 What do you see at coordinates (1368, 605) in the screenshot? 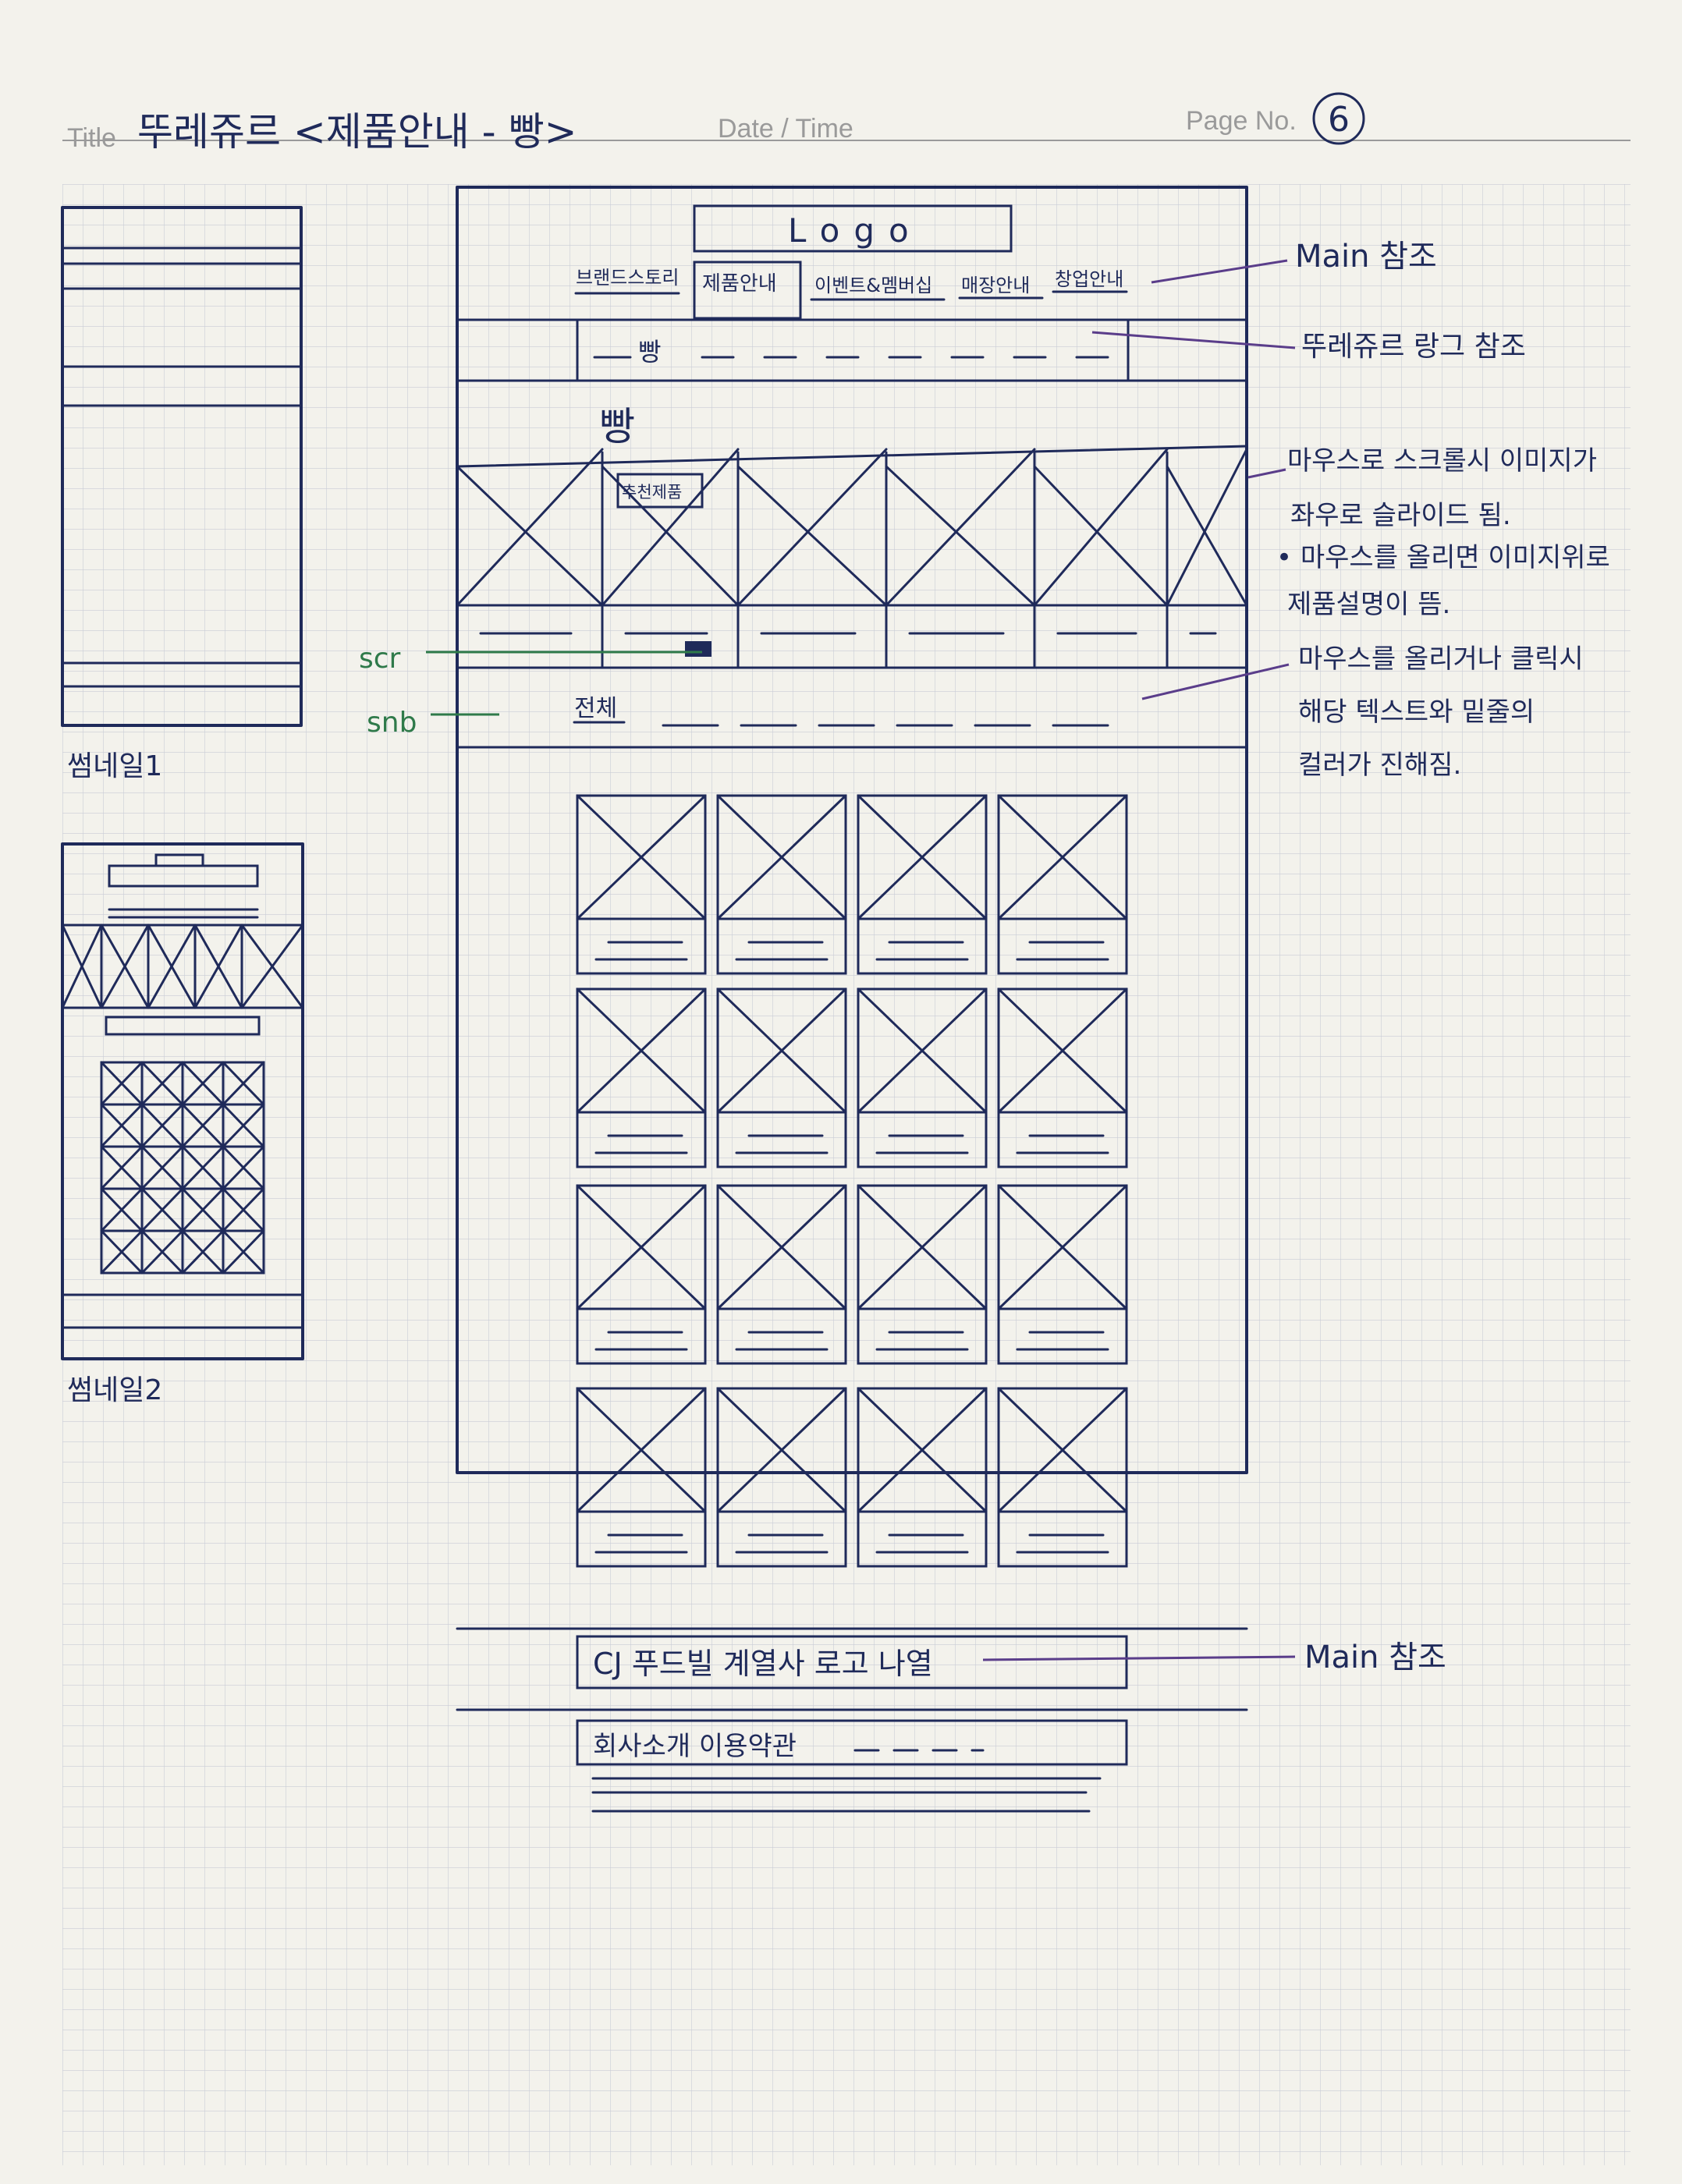
I see `annotation-slider-4: 제품설명이 뜸.` at bounding box center [1368, 605].